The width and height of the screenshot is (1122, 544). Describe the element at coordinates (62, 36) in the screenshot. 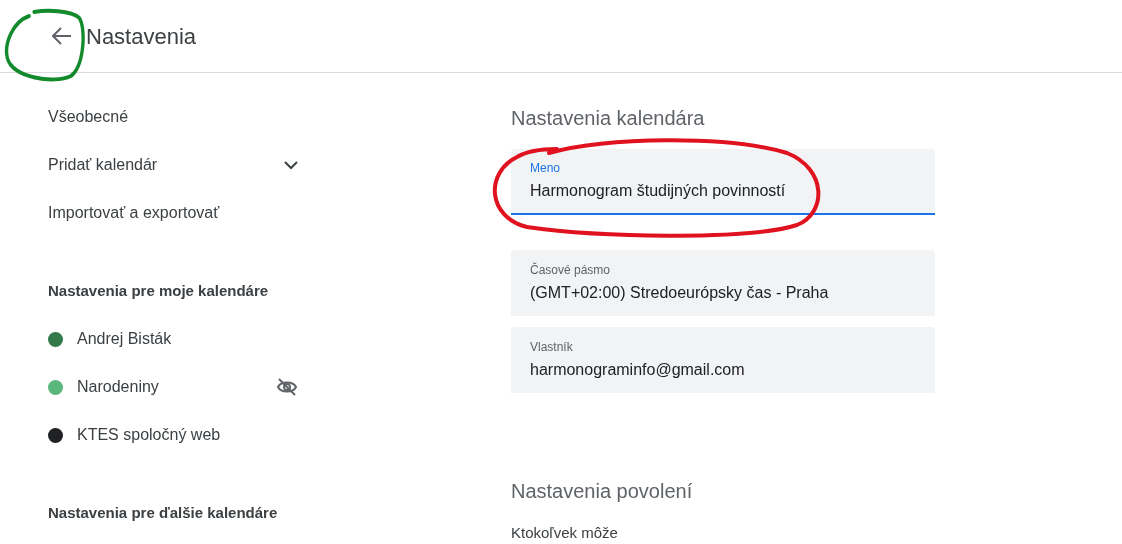

I see `back-arrow-icon` at that location.